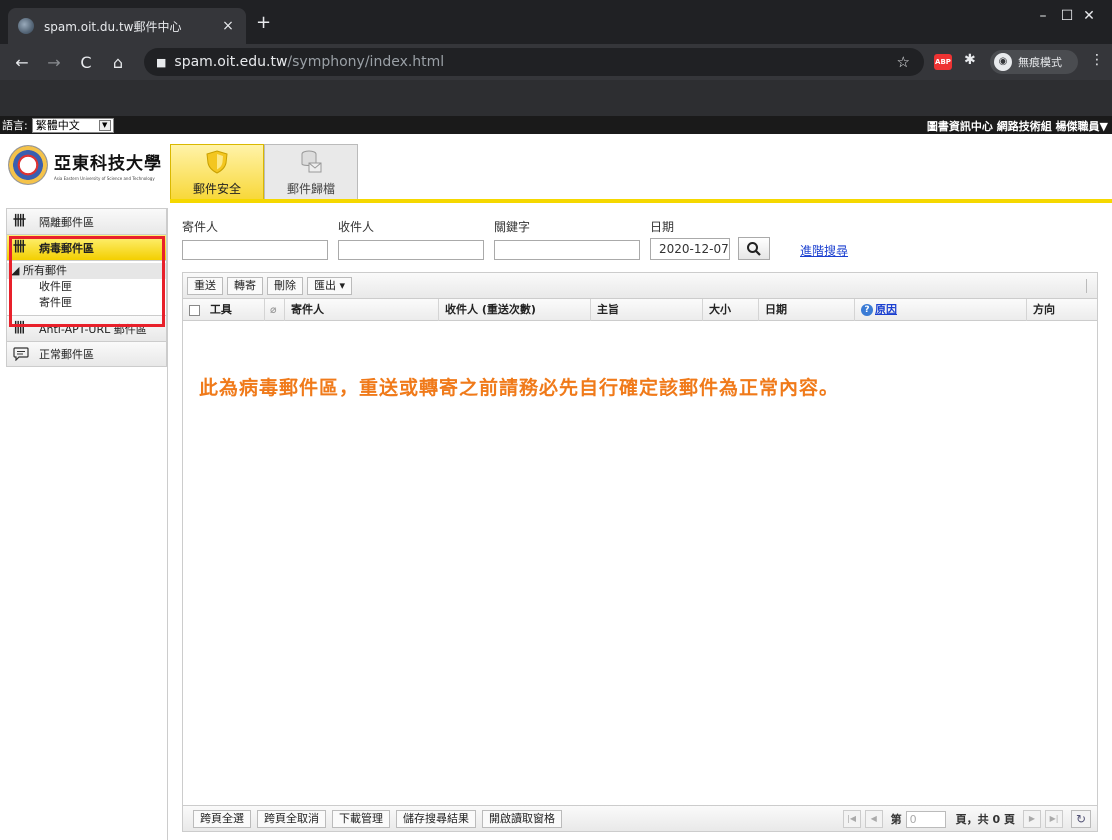 The image size is (1112, 840). I want to click on sidebar-item-normal: 正常郵件區, so click(86, 354).